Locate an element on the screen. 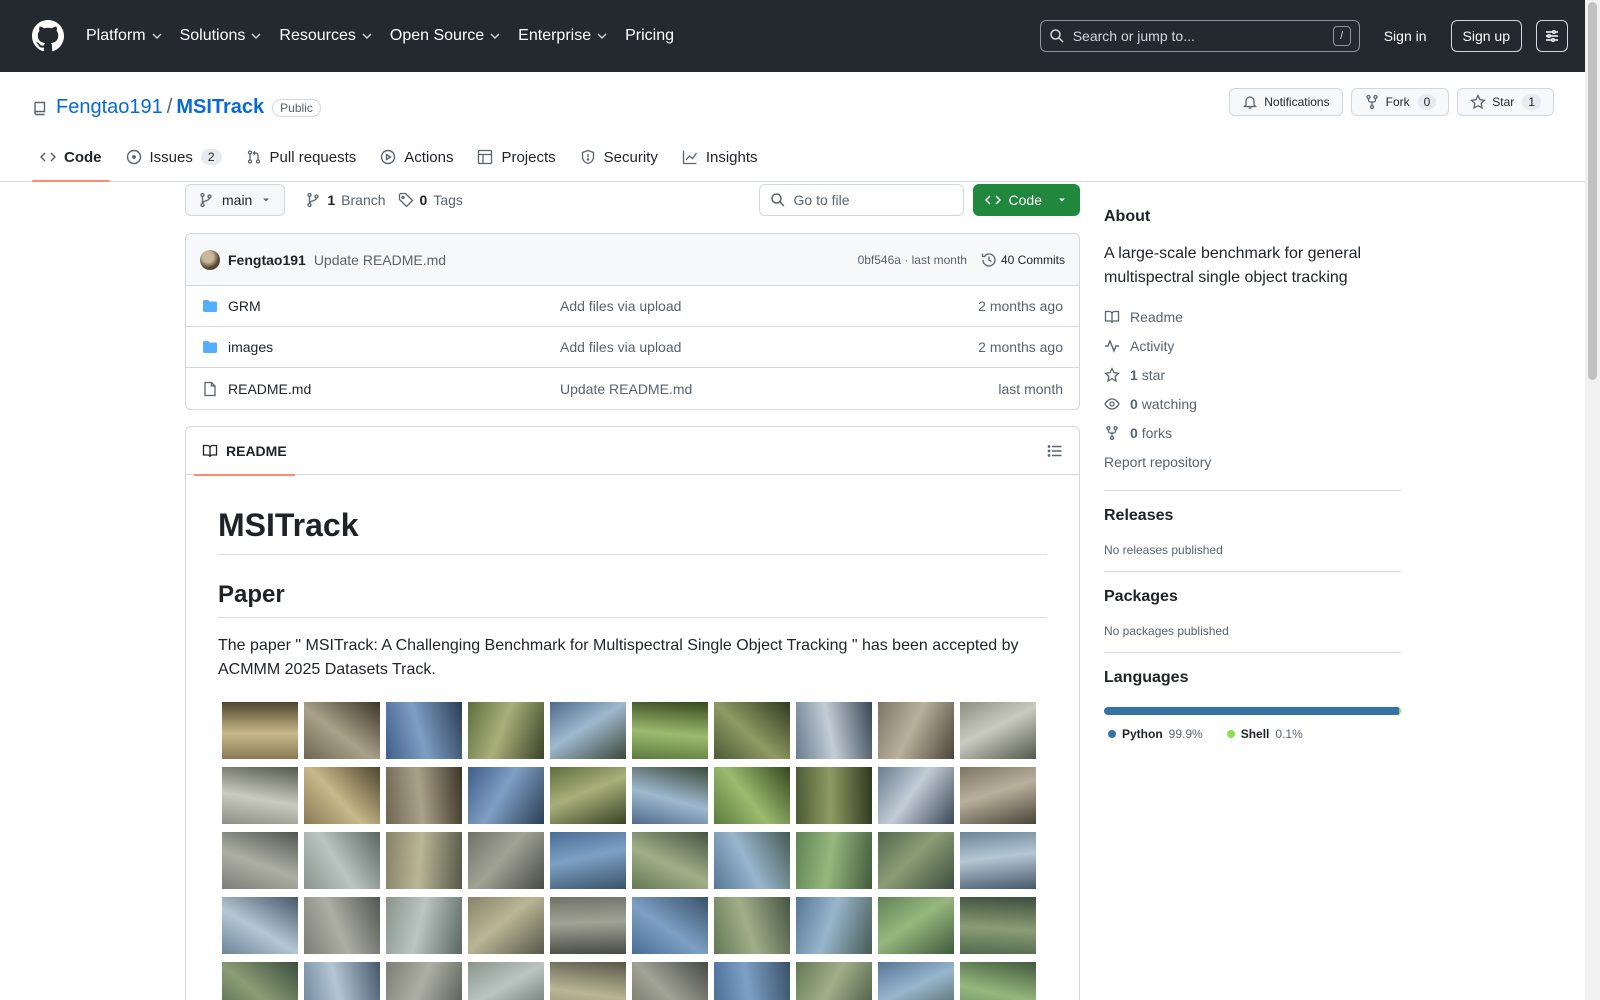  page-scrollbar is located at coordinates (1592, 500).